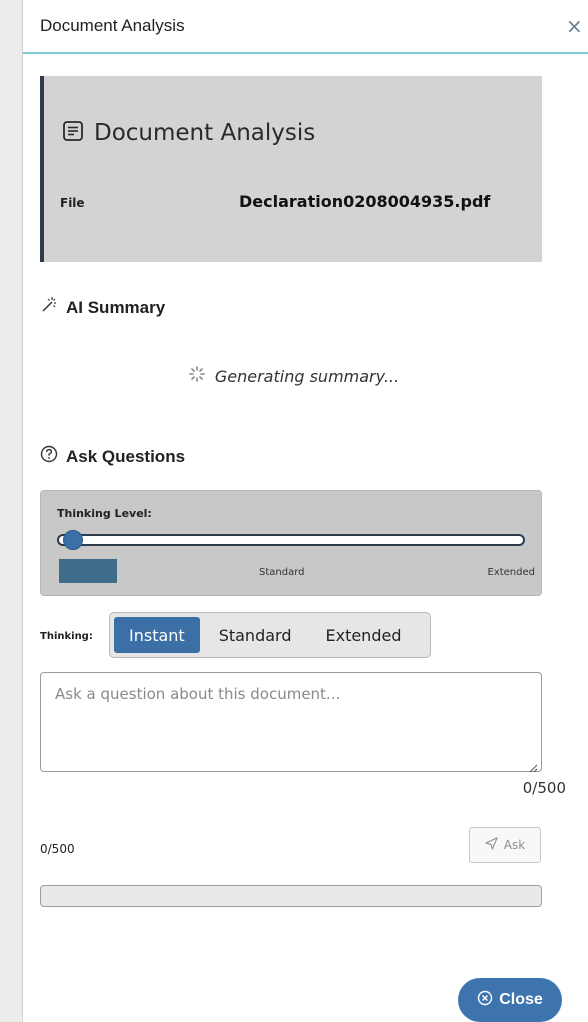 The image size is (588, 1022). I want to click on thinking-level-box: Thinking Level: Standard Extended, so click(291, 543).